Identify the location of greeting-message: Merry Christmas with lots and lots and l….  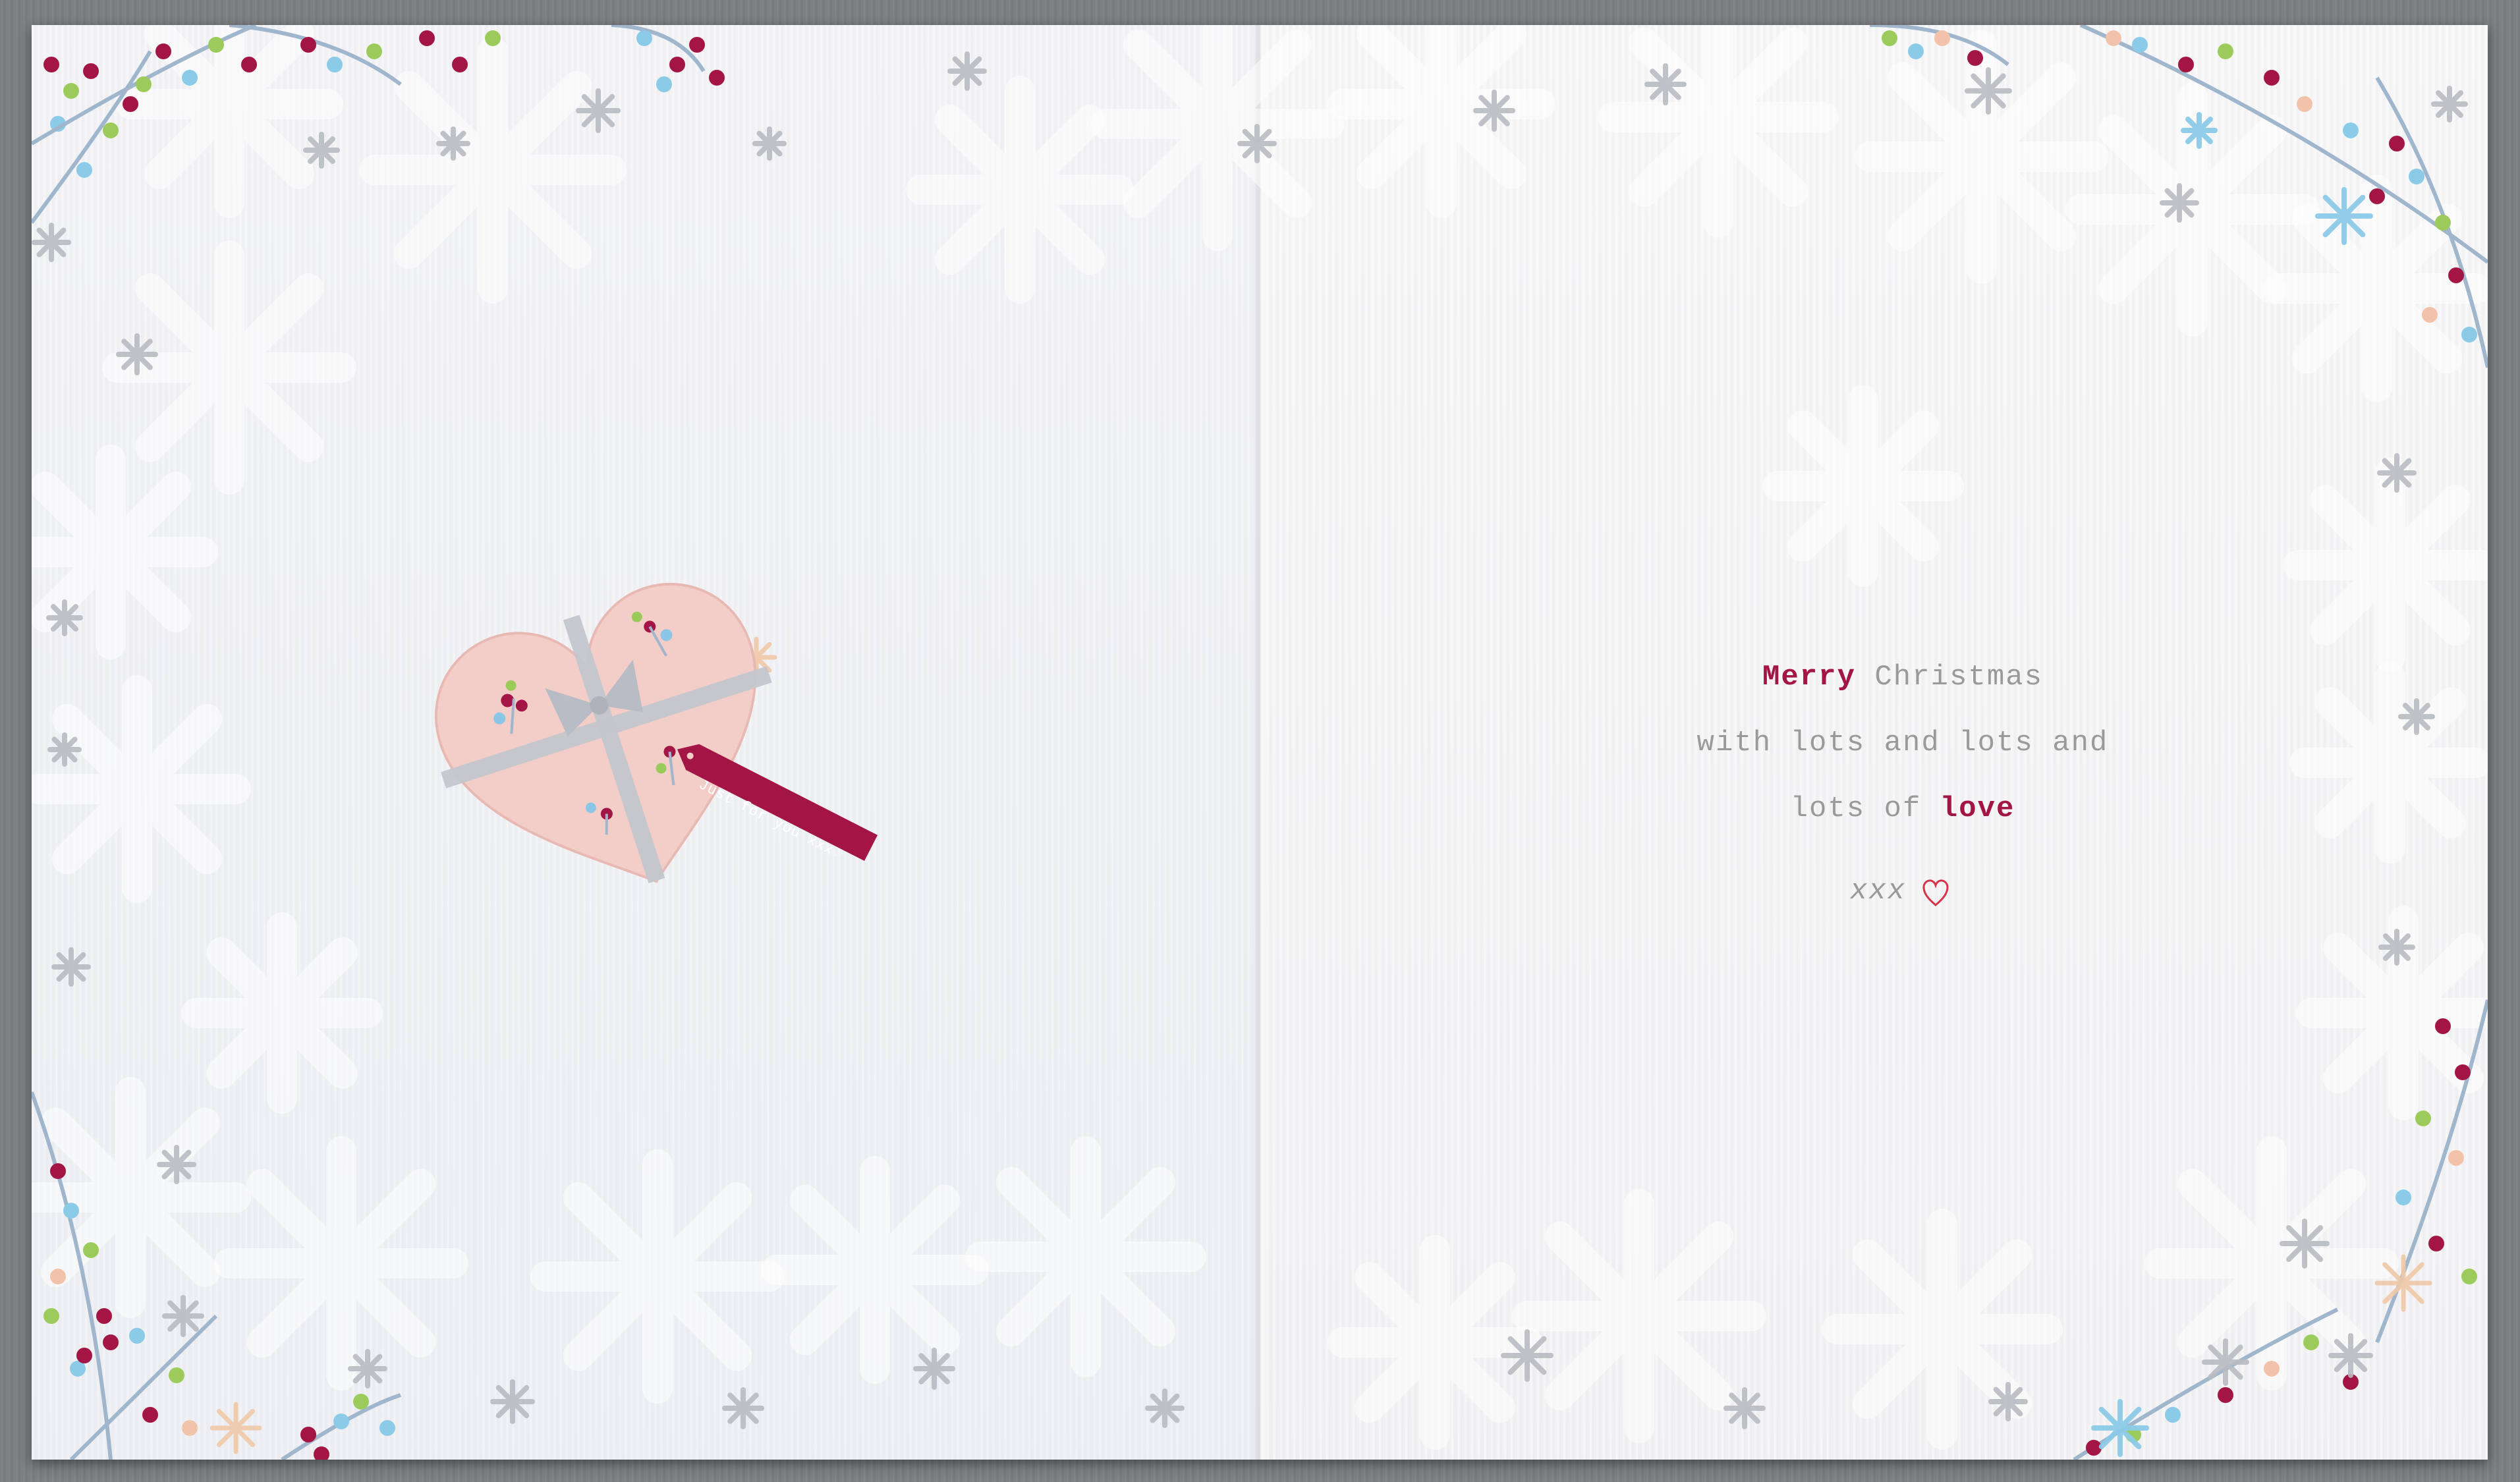
(1902, 743).